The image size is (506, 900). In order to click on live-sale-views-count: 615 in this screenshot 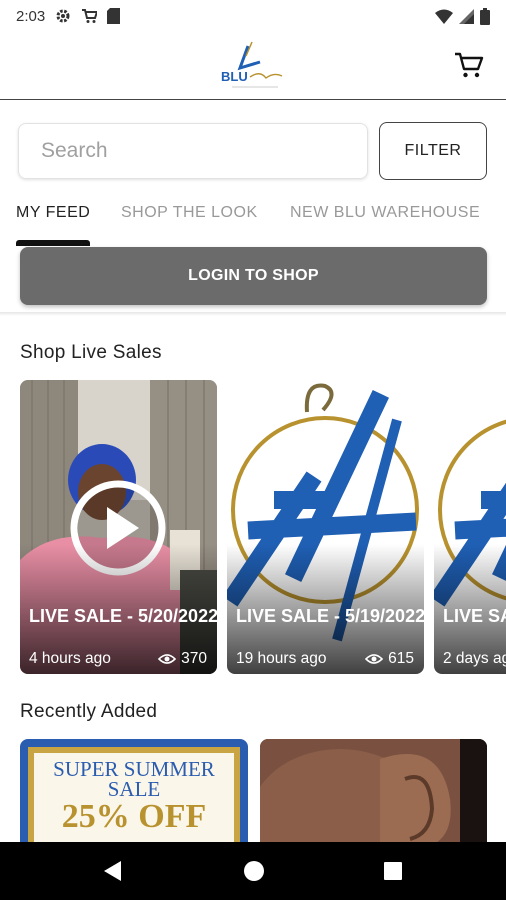, I will do `click(401, 658)`.